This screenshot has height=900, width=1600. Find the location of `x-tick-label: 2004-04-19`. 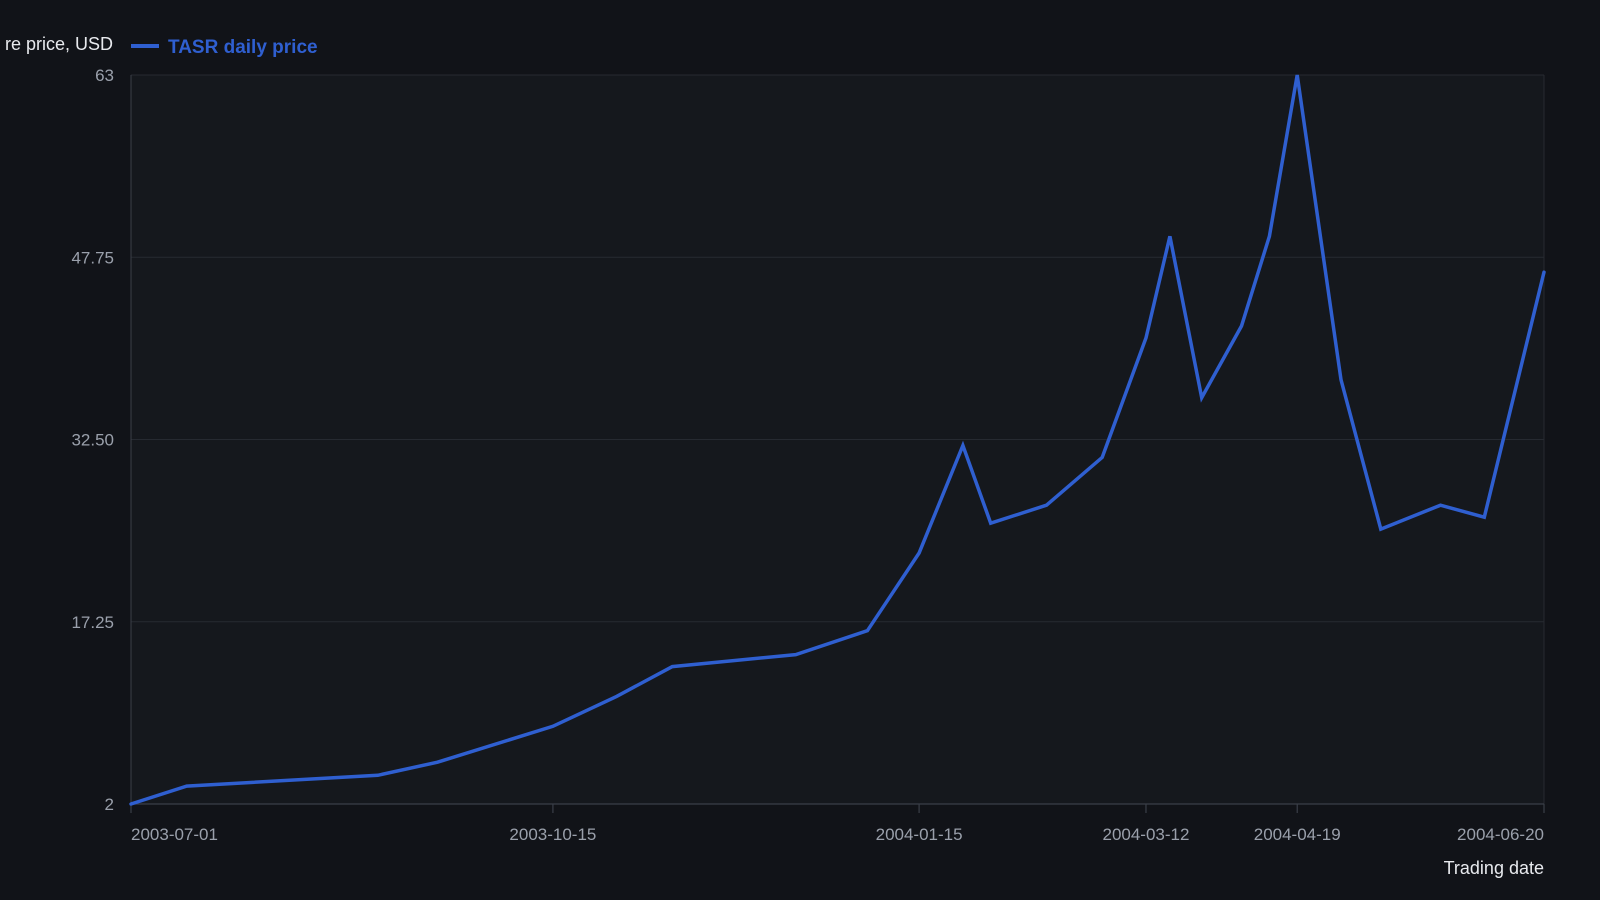

x-tick-label: 2004-04-19 is located at coordinates (1297, 834).